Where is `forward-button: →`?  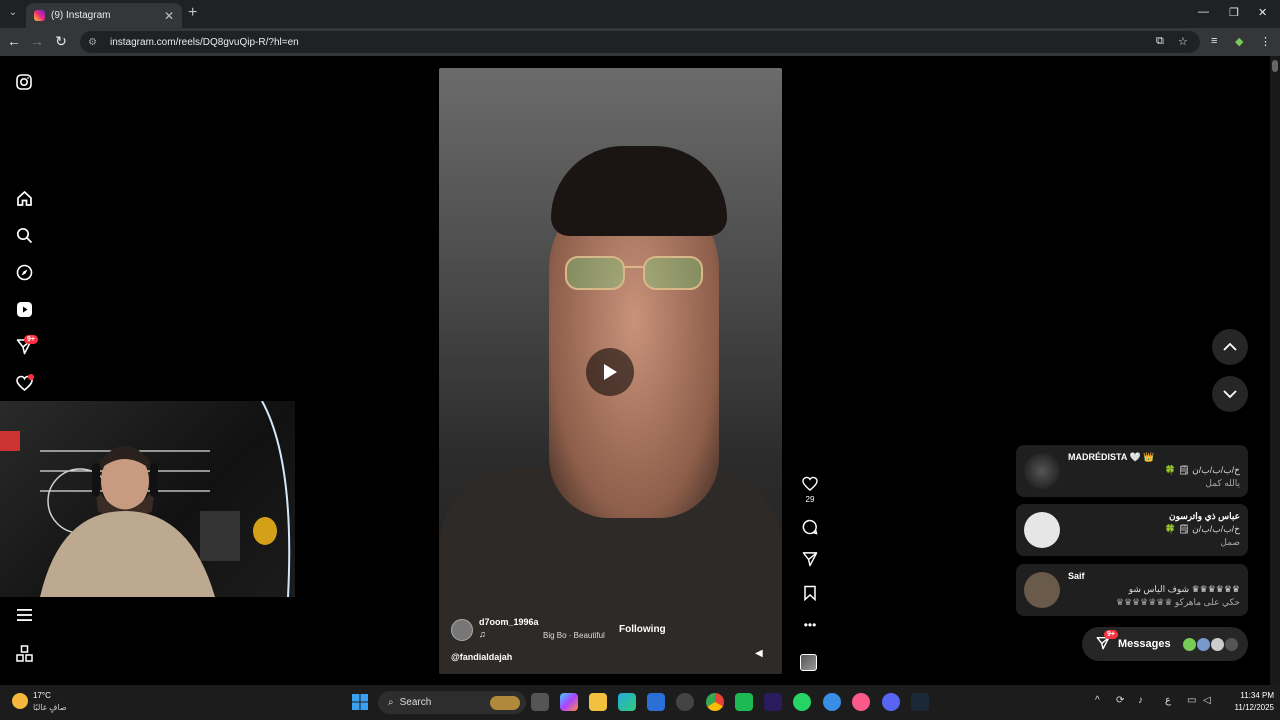
forward-button: → is located at coordinates (37, 41).